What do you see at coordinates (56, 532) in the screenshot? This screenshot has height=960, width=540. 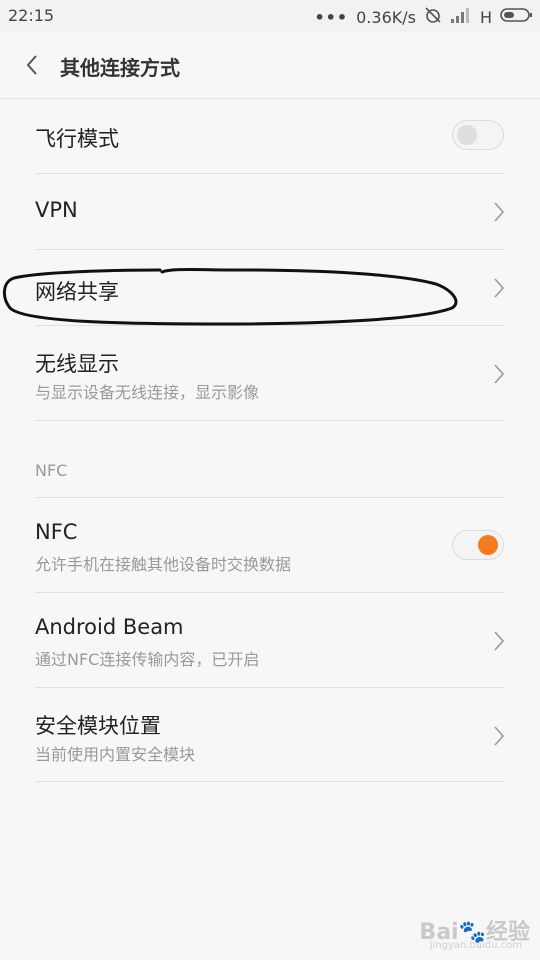 I see `nfc-label: NFC` at bounding box center [56, 532].